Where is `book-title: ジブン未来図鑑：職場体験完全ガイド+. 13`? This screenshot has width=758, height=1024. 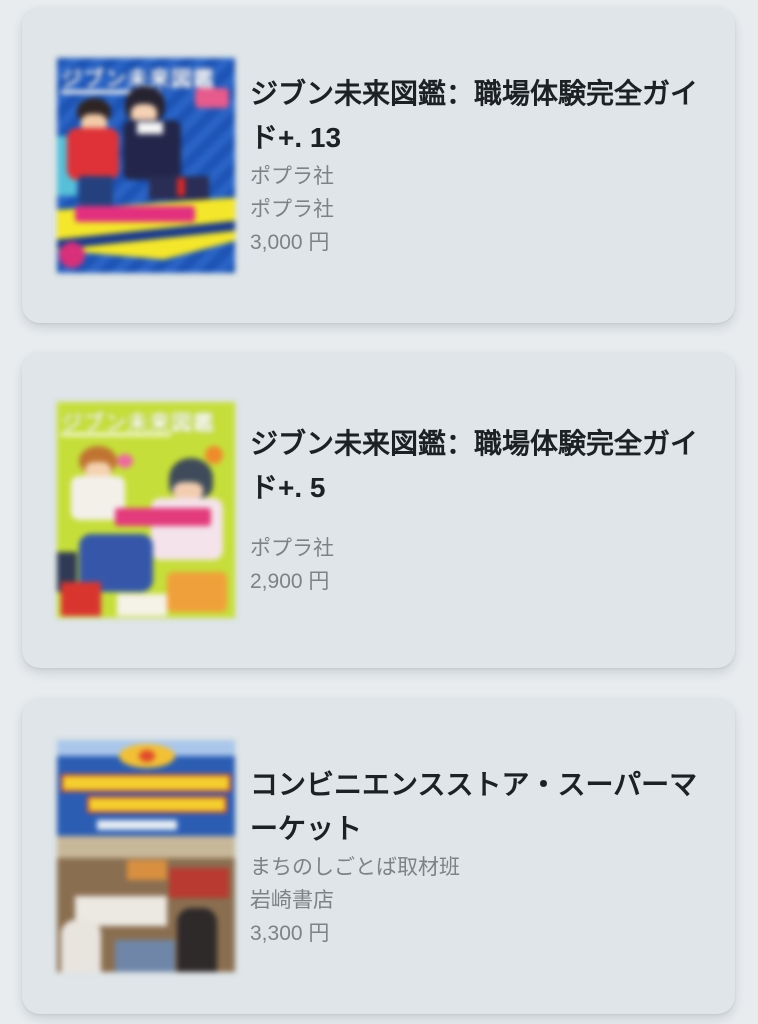 book-title: ジブン未来図鑑：職場体験完全ガイド+. 13 is located at coordinates (474, 115).